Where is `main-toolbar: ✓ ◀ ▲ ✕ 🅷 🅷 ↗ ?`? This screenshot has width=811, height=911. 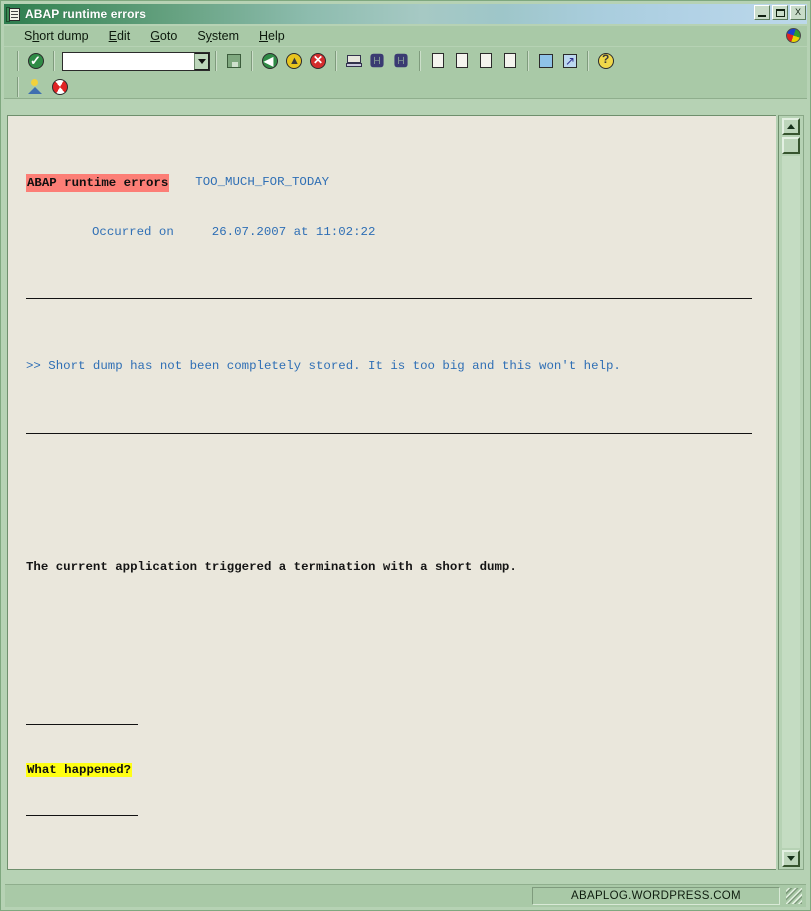 main-toolbar: ✓ ◀ ▲ ✕ 🅷 🅷 ↗ ? is located at coordinates (405, 61).